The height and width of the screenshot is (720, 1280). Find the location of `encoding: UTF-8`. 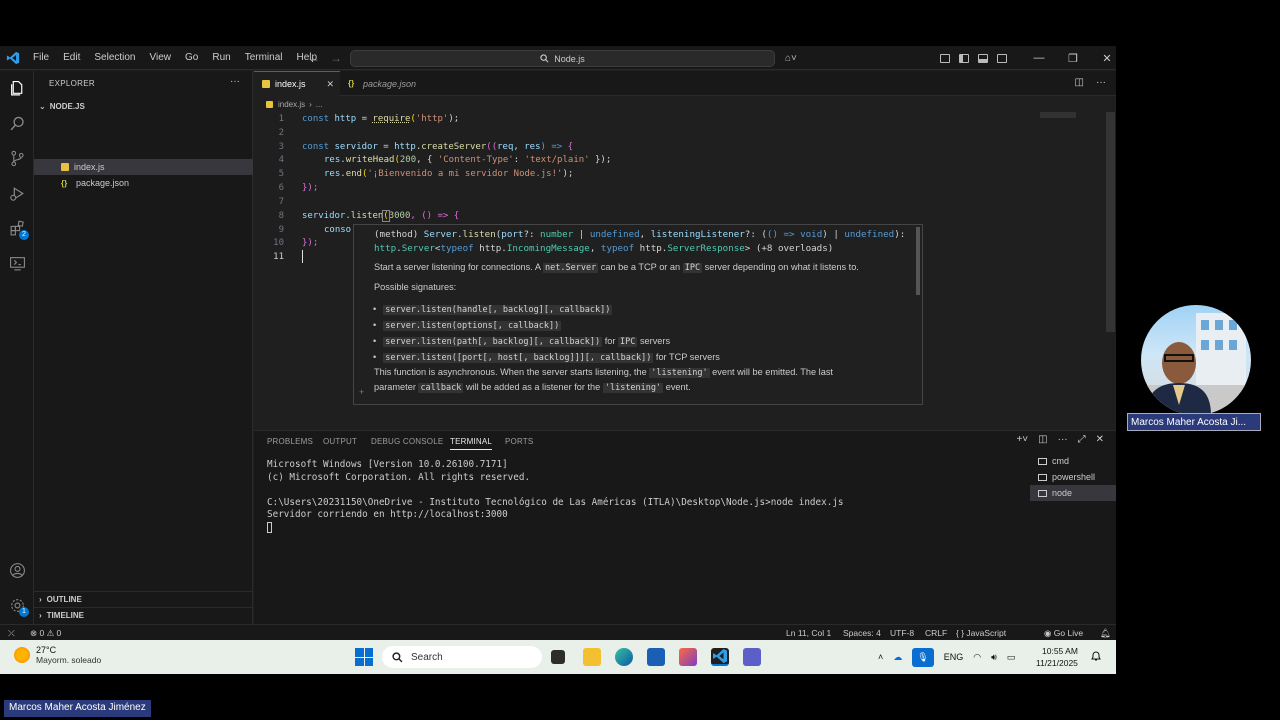

encoding: UTF-8 is located at coordinates (902, 633).